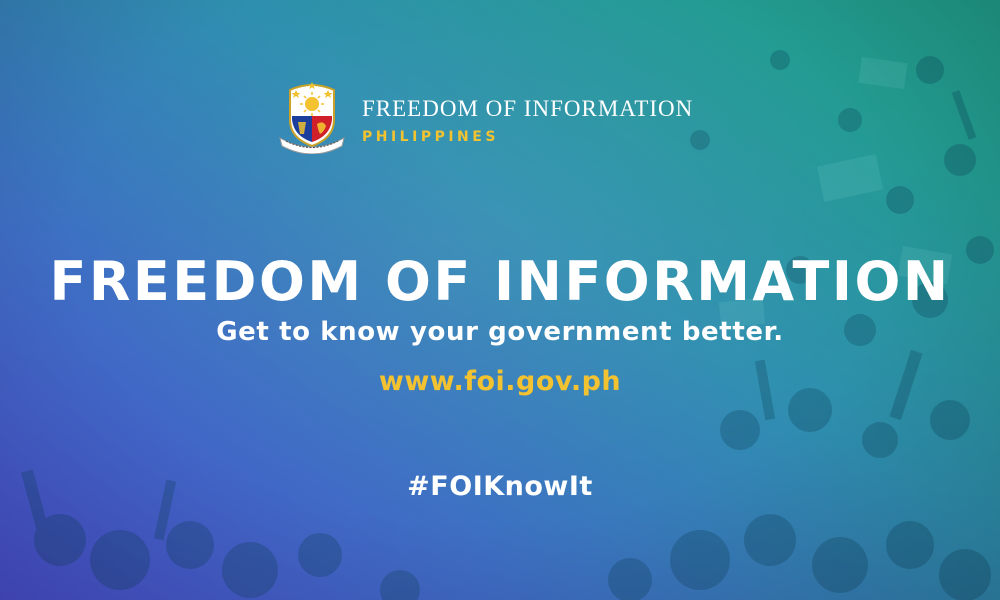 This screenshot has height=600, width=1000. I want to click on main-title: FREEDOM OF INFORMATION, so click(500, 281).